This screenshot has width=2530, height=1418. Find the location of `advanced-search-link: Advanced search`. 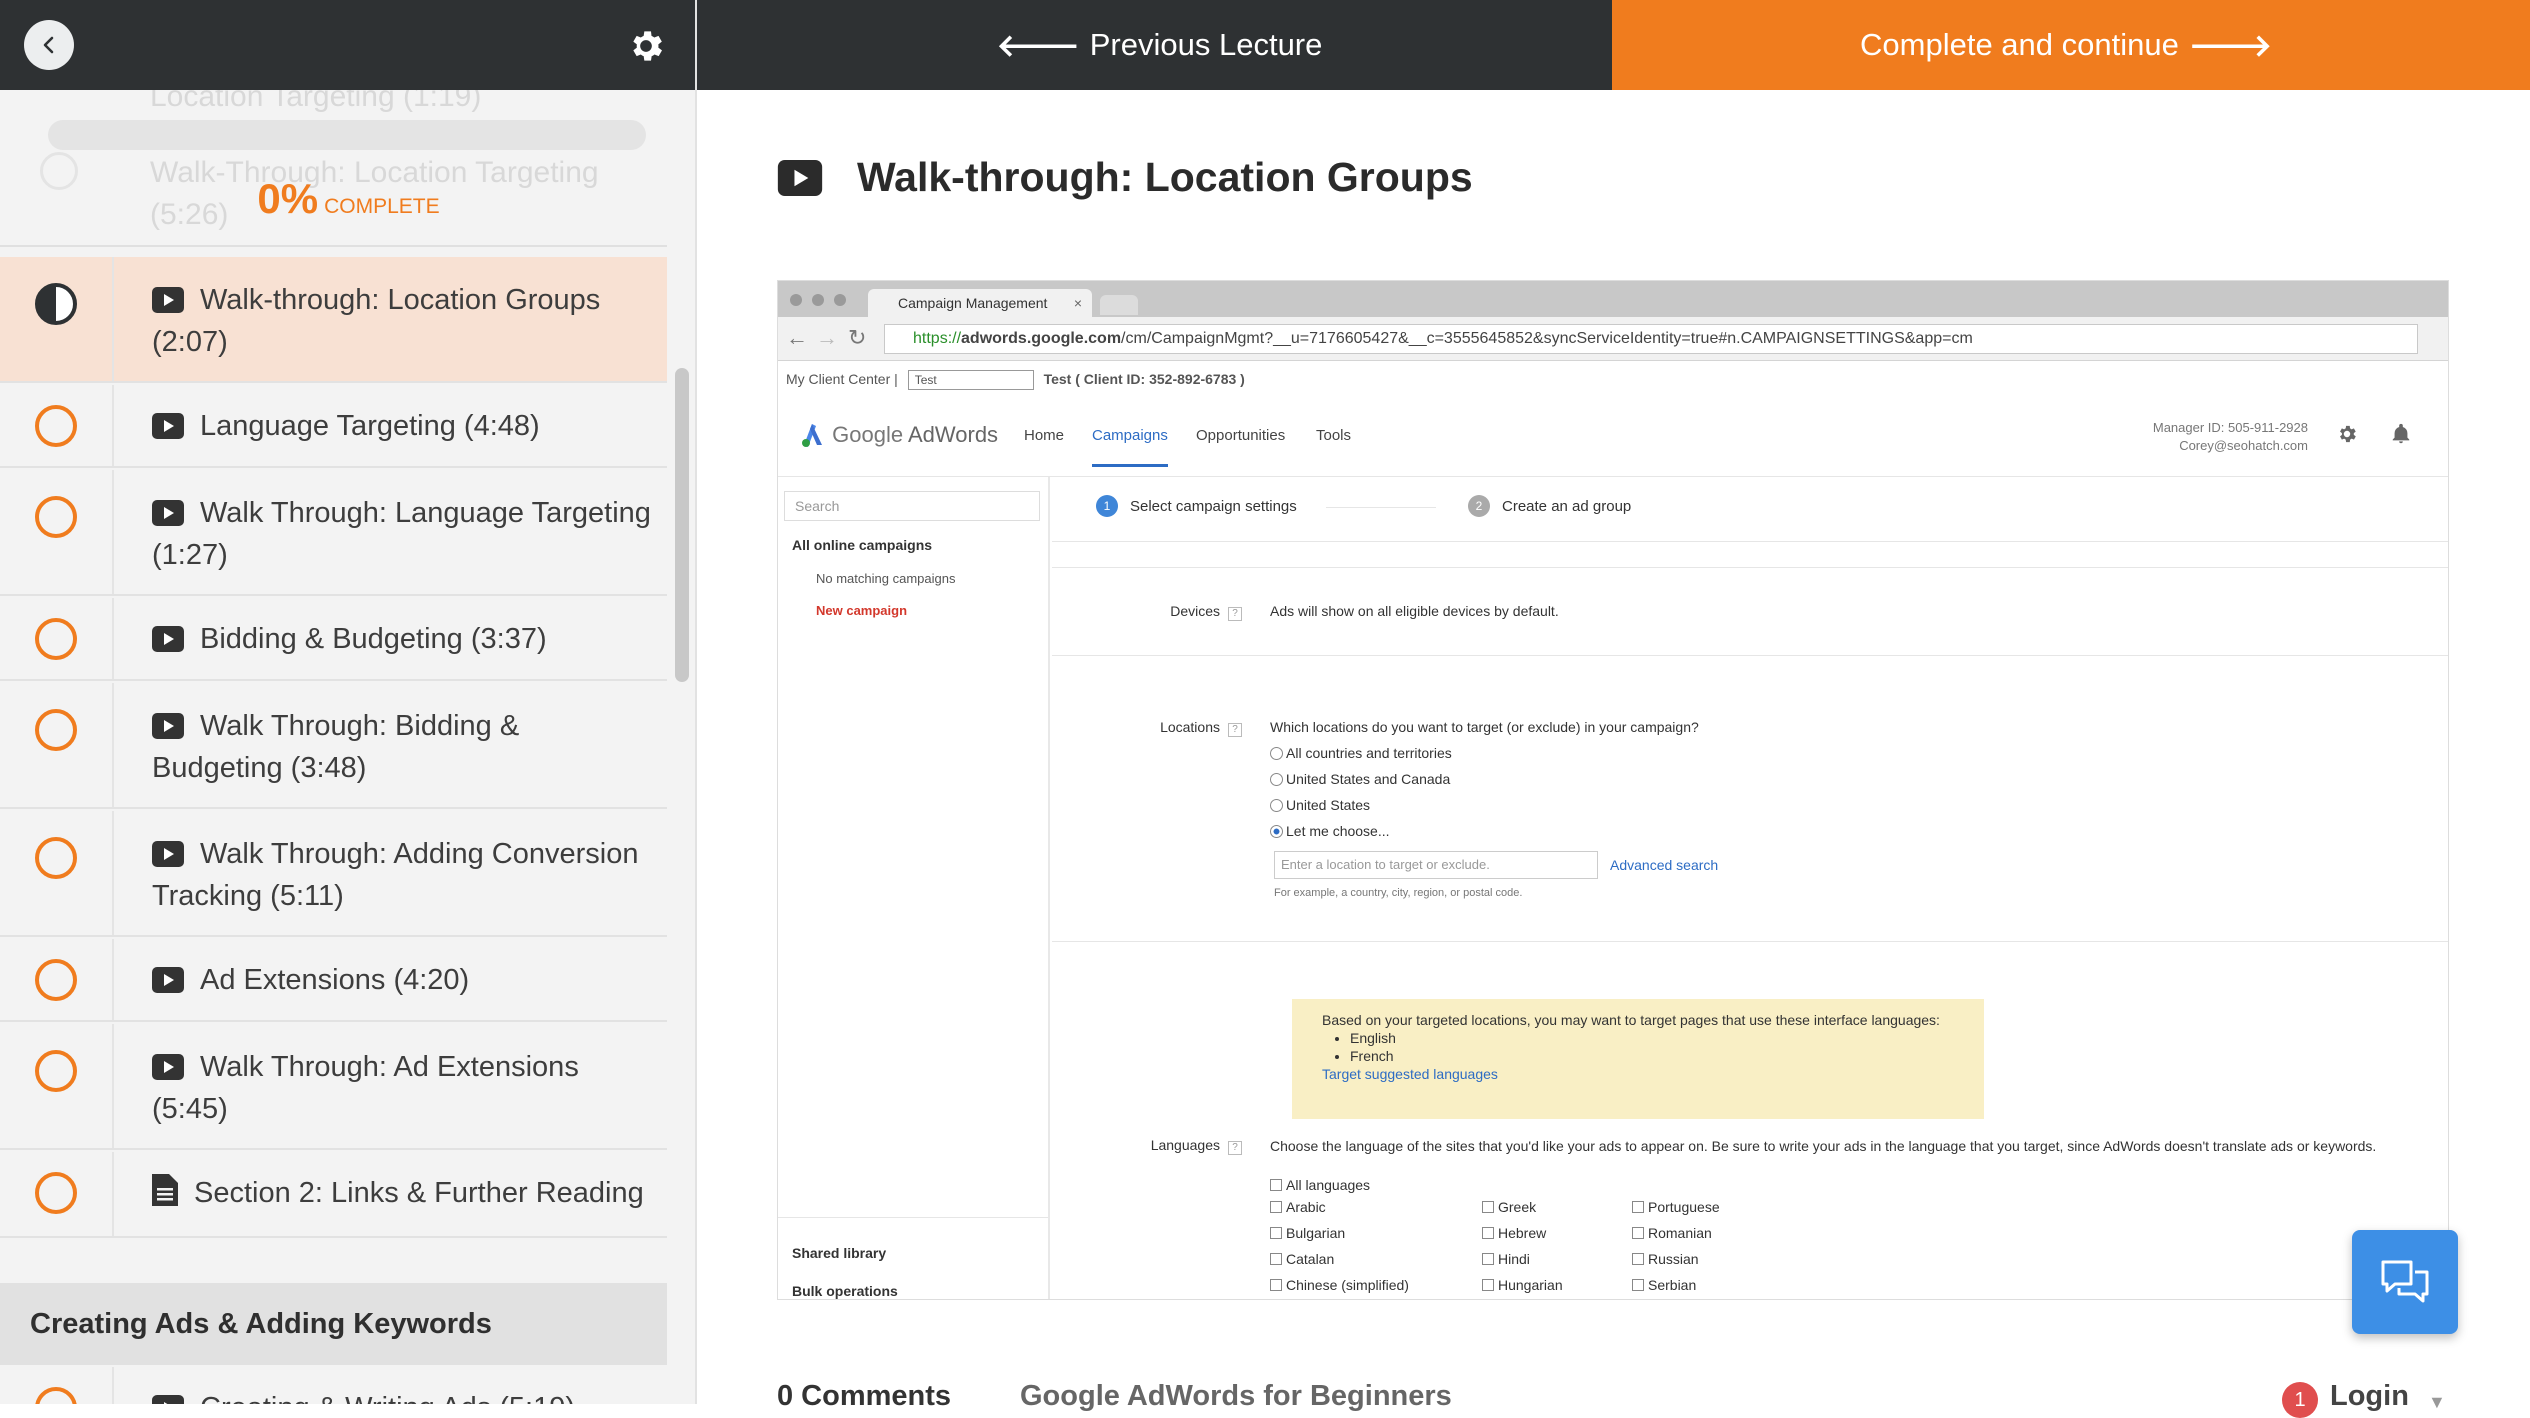

advanced-search-link: Advanced search is located at coordinates (1664, 865).